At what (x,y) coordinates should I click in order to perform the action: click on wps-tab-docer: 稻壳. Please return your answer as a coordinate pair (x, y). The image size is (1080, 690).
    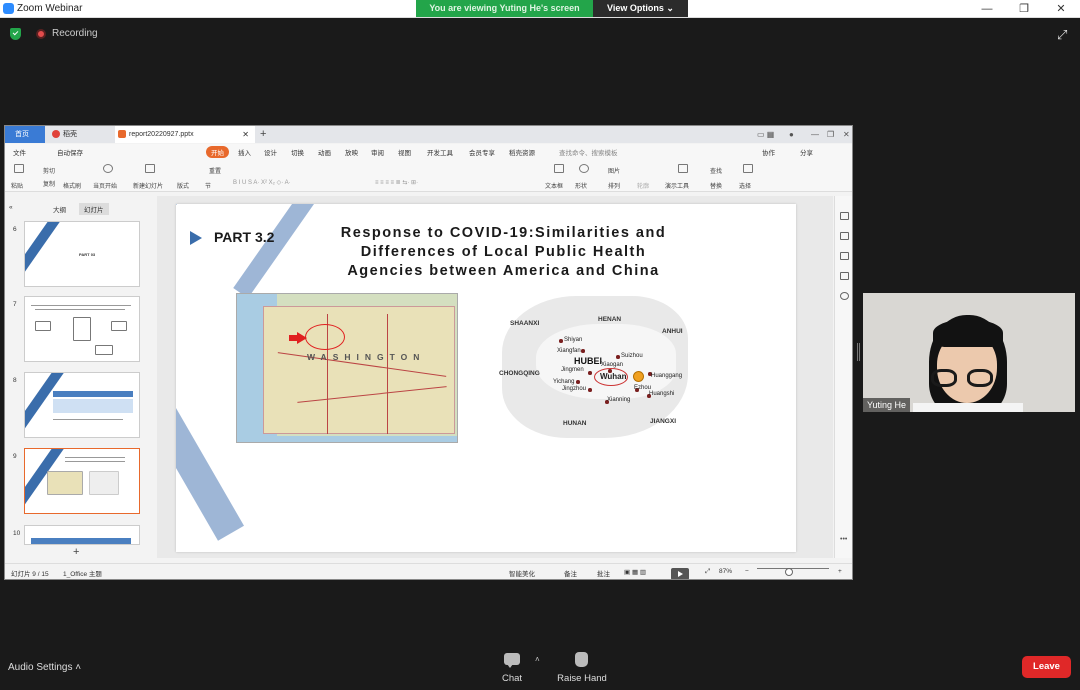
    Looking at the image, I should click on (81, 134).